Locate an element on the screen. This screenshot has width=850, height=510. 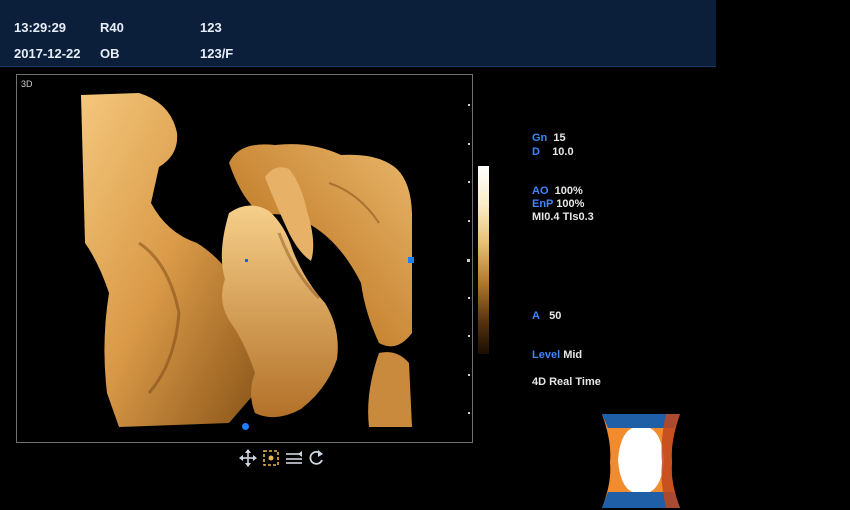
depth-row: D 10.0 is located at coordinates (553, 152).